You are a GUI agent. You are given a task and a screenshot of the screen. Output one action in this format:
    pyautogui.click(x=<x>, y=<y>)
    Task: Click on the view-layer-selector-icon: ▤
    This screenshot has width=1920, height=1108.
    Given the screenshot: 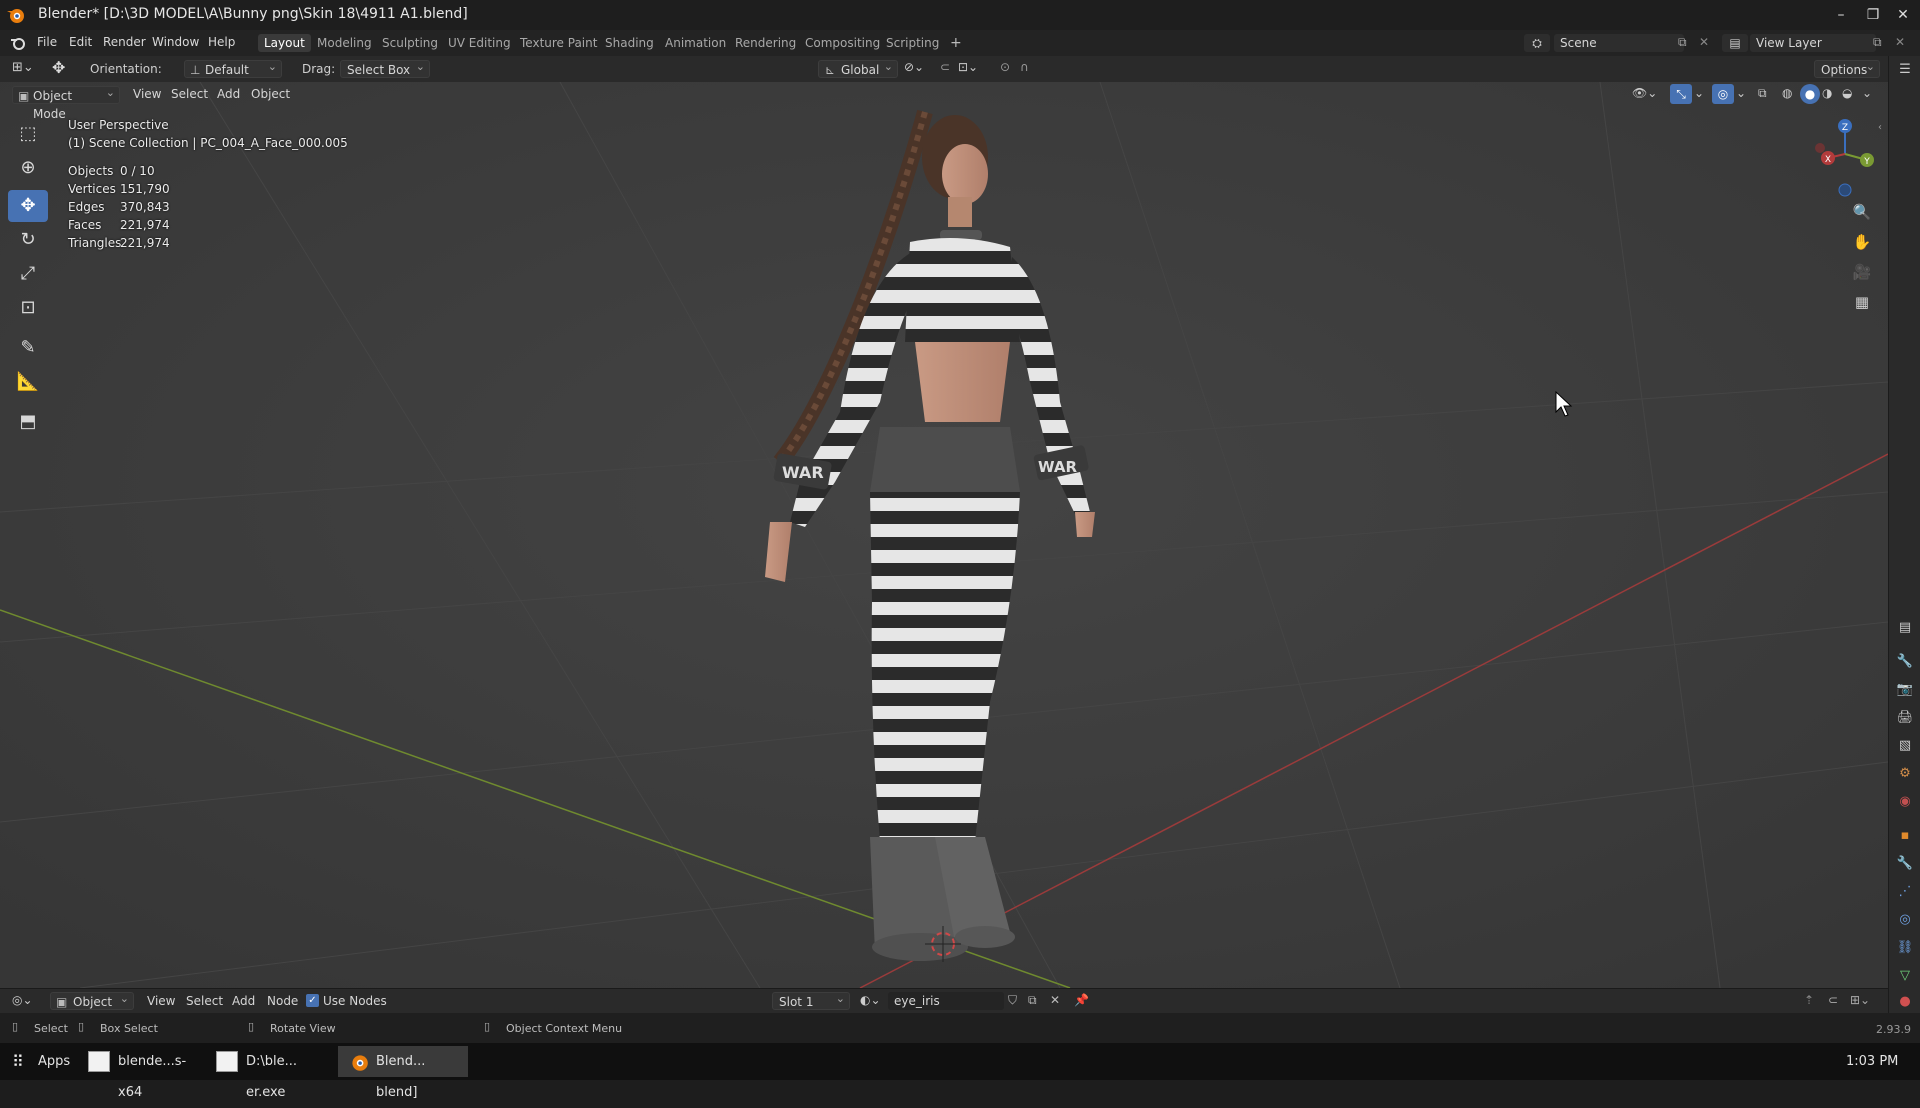 What is the action you would take?
    pyautogui.click(x=1735, y=43)
    